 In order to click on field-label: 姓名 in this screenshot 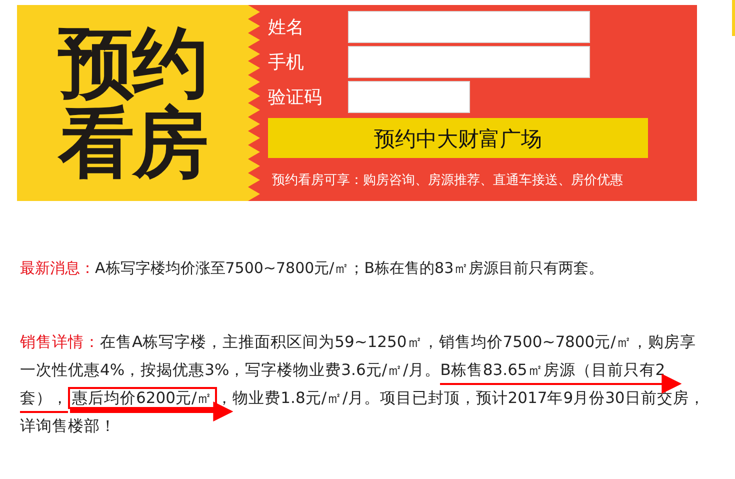, I will do `click(286, 28)`.